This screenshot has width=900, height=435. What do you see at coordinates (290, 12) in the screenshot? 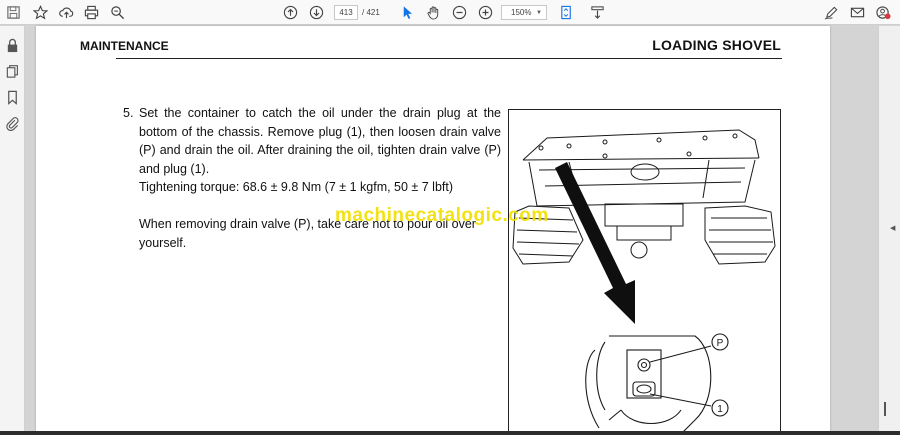
I see `previous-page-icon` at bounding box center [290, 12].